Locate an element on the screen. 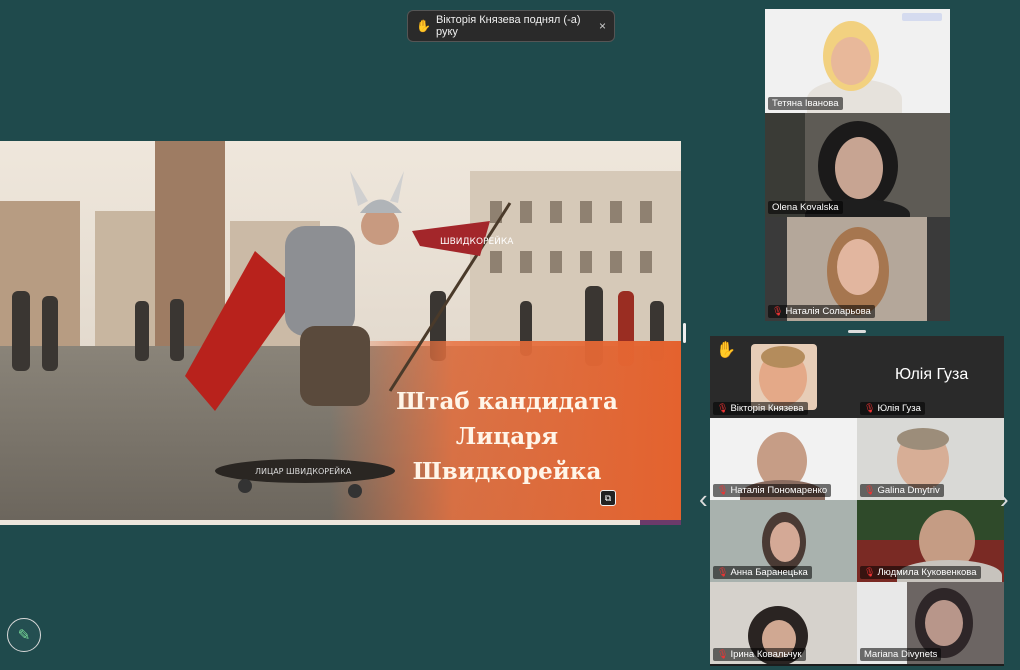  video-tile: Юлія Гуза 🎙 Юлія Гуза is located at coordinates (930, 377).